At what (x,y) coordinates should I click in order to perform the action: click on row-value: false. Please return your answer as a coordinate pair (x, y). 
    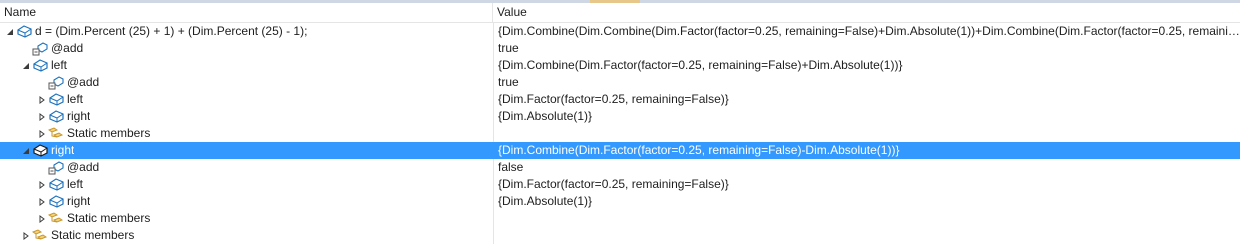
    Looking at the image, I should click on (867, 167).